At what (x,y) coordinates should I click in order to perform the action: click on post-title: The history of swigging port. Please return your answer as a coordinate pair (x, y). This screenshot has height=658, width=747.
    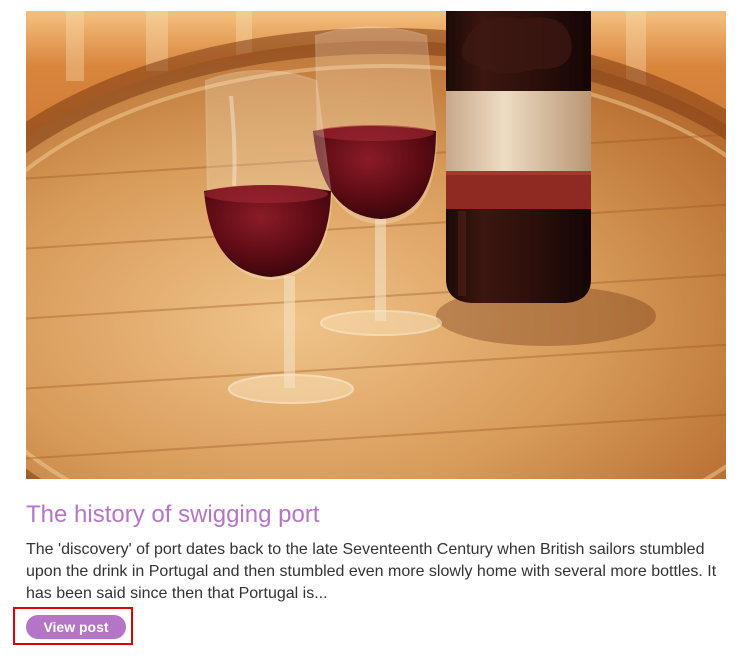
    Looking at the image, I should click on (173, 514).